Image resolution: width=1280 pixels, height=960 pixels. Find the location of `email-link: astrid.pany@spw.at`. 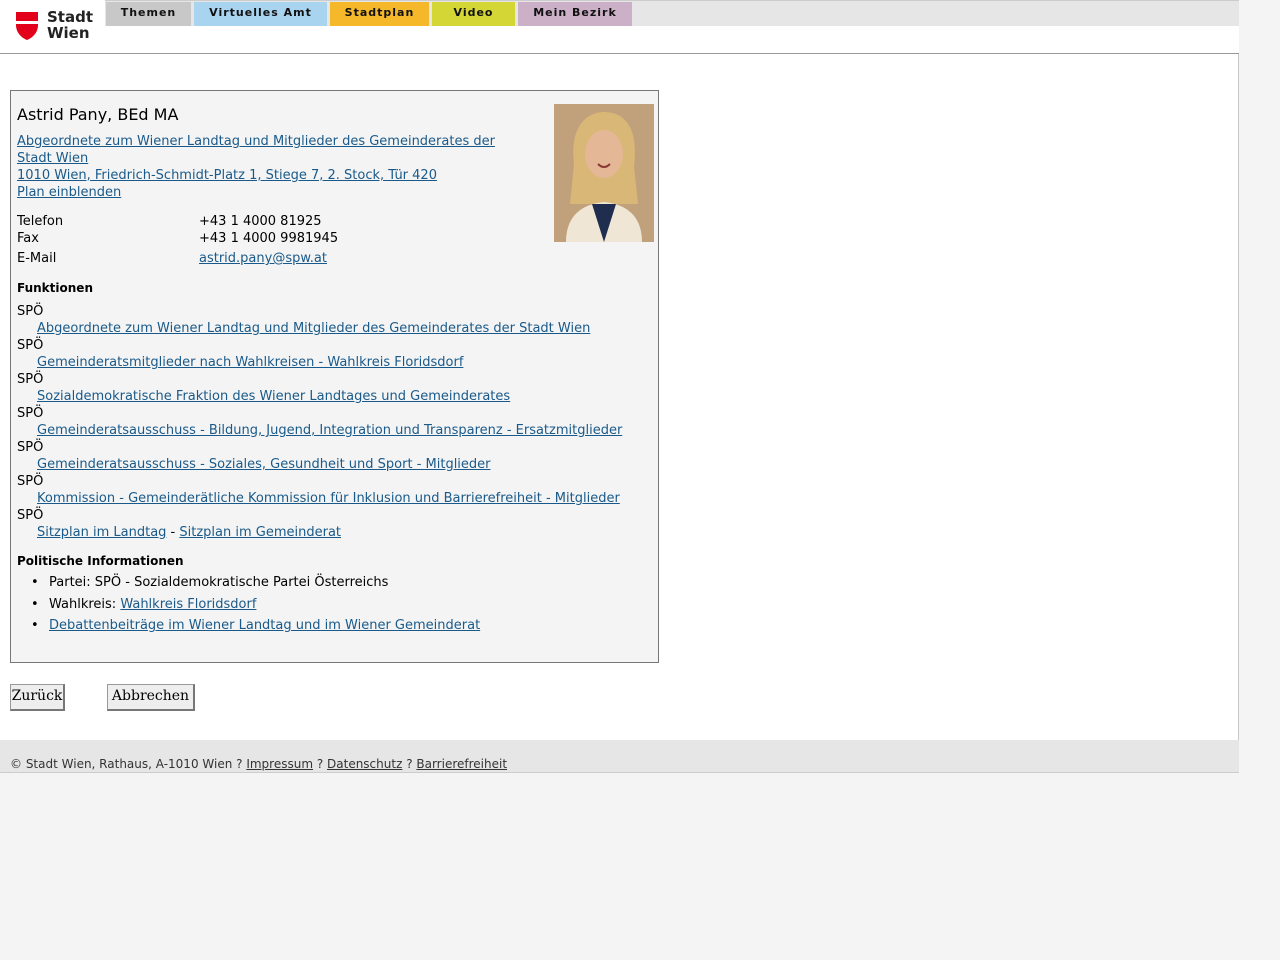

email-link: astrid.pany@spw.at is located at coordinates (263, 258).